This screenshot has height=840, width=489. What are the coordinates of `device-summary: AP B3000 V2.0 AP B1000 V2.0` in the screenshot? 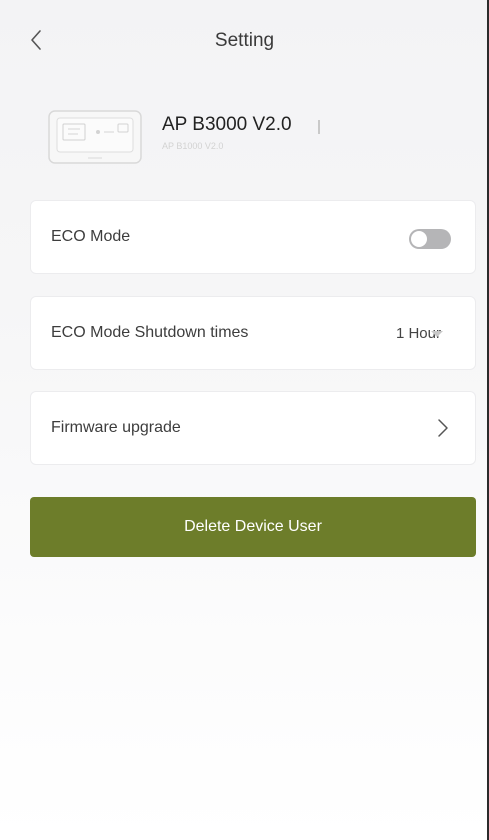 It's located at (248, 137).